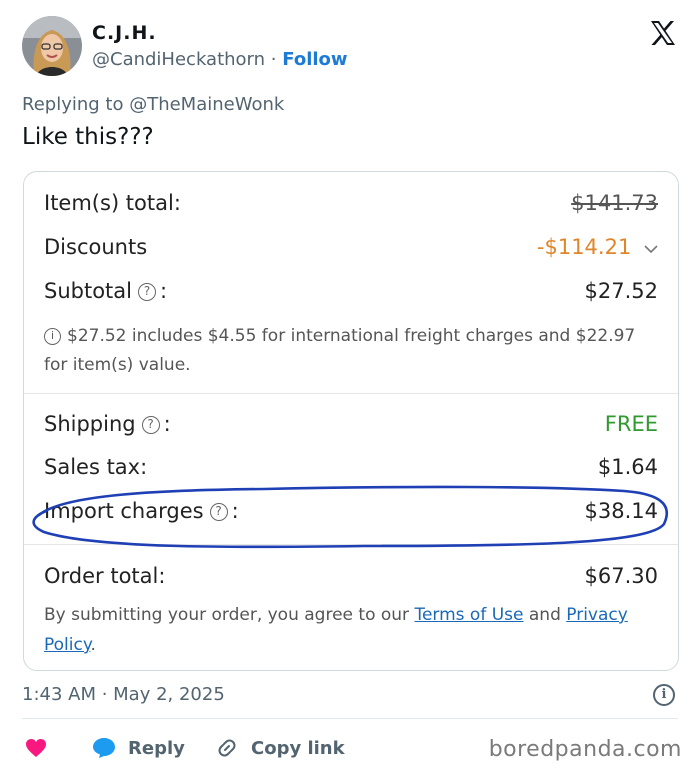 This screenshot has height=774, width=700. What do you see at coordinates (104, 748) in the screenshot?
I see `reply-bubble-icon` at bounding box center [104, 748].